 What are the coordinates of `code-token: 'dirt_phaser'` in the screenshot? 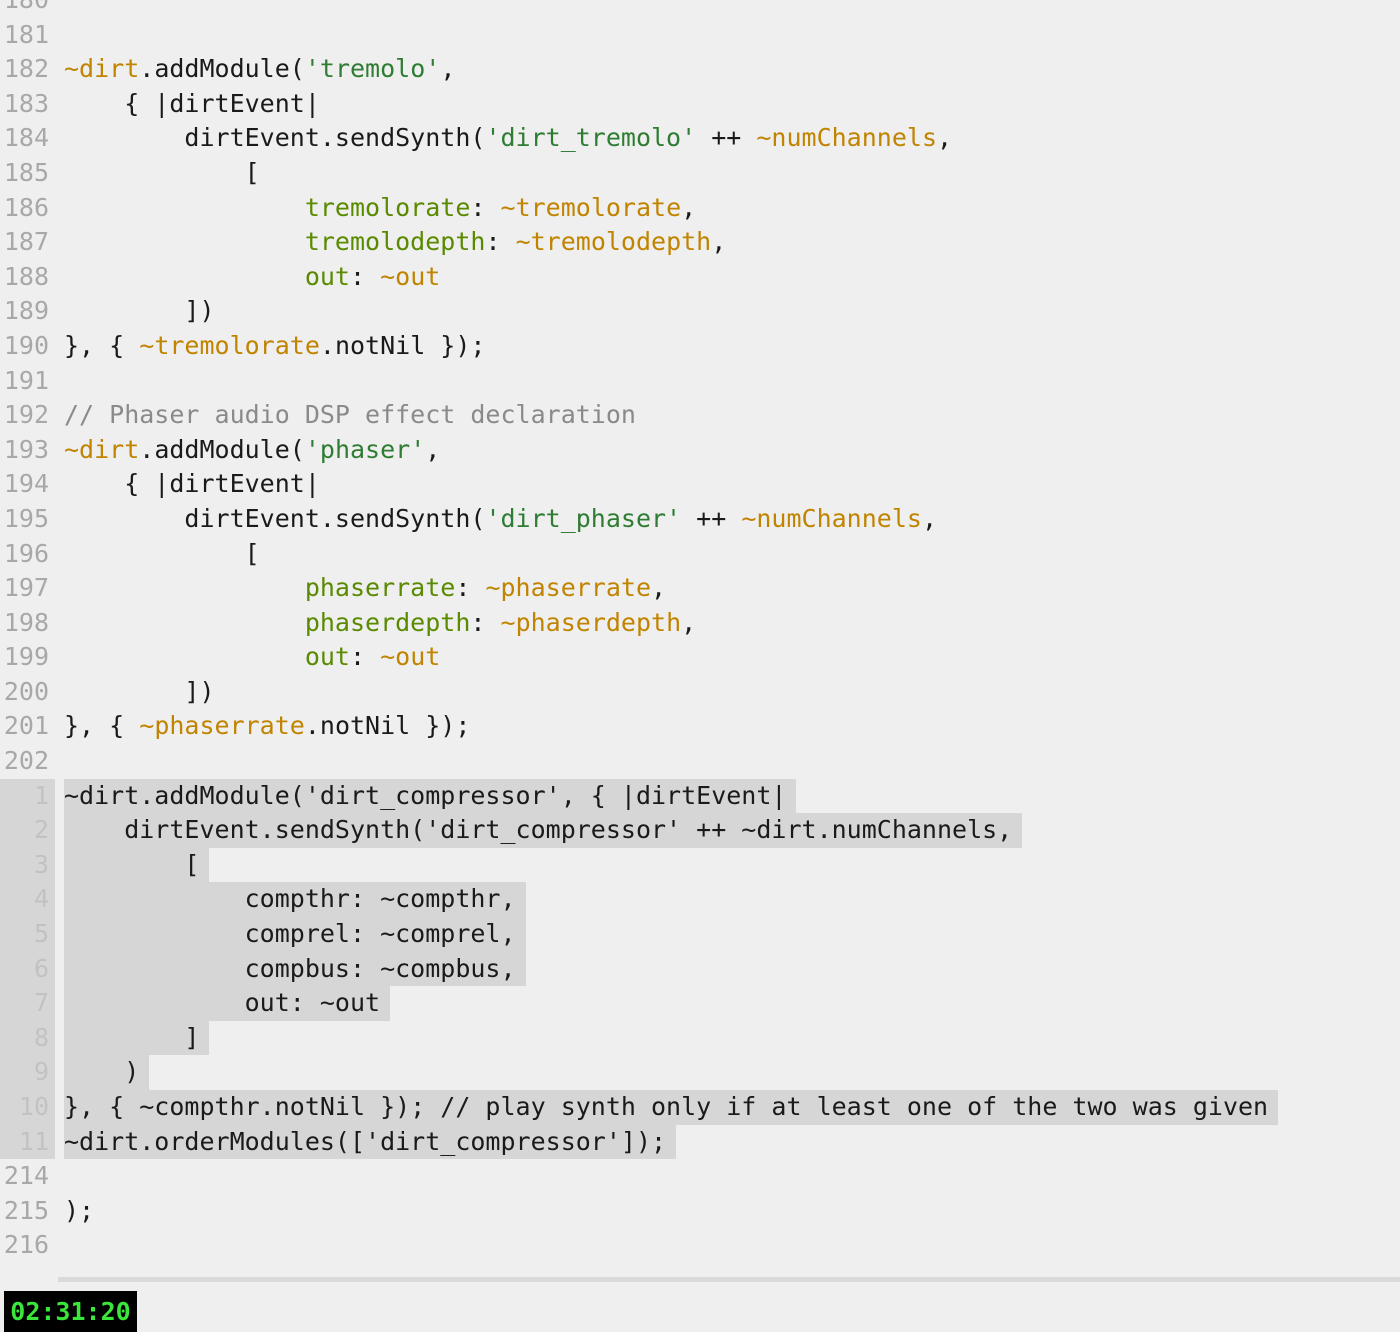 It's located at (583, 518).